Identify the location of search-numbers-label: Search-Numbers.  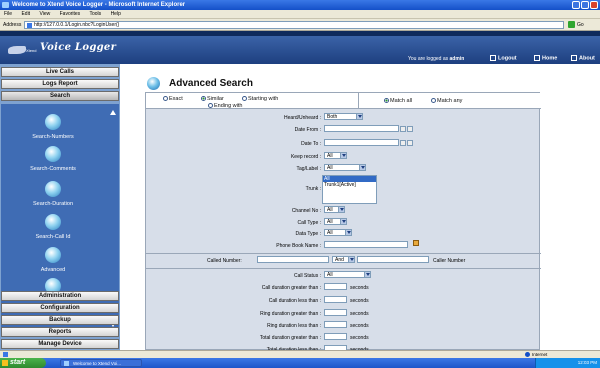
(53, 137).